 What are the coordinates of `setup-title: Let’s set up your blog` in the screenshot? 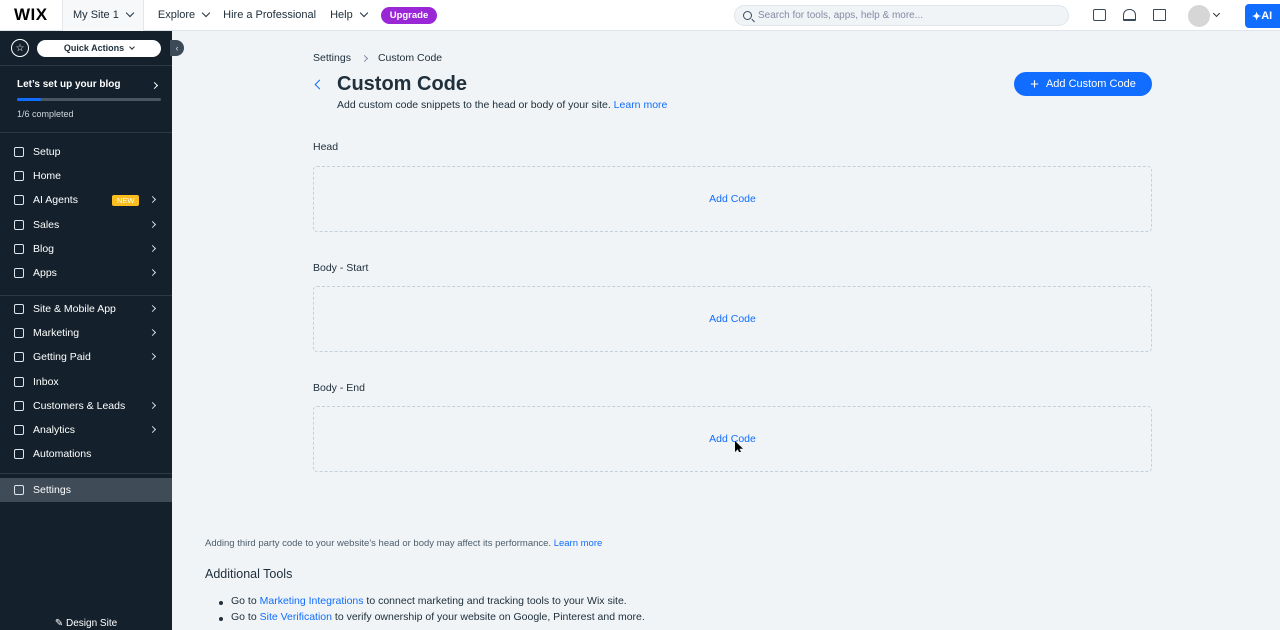 It's located at (69, 84).